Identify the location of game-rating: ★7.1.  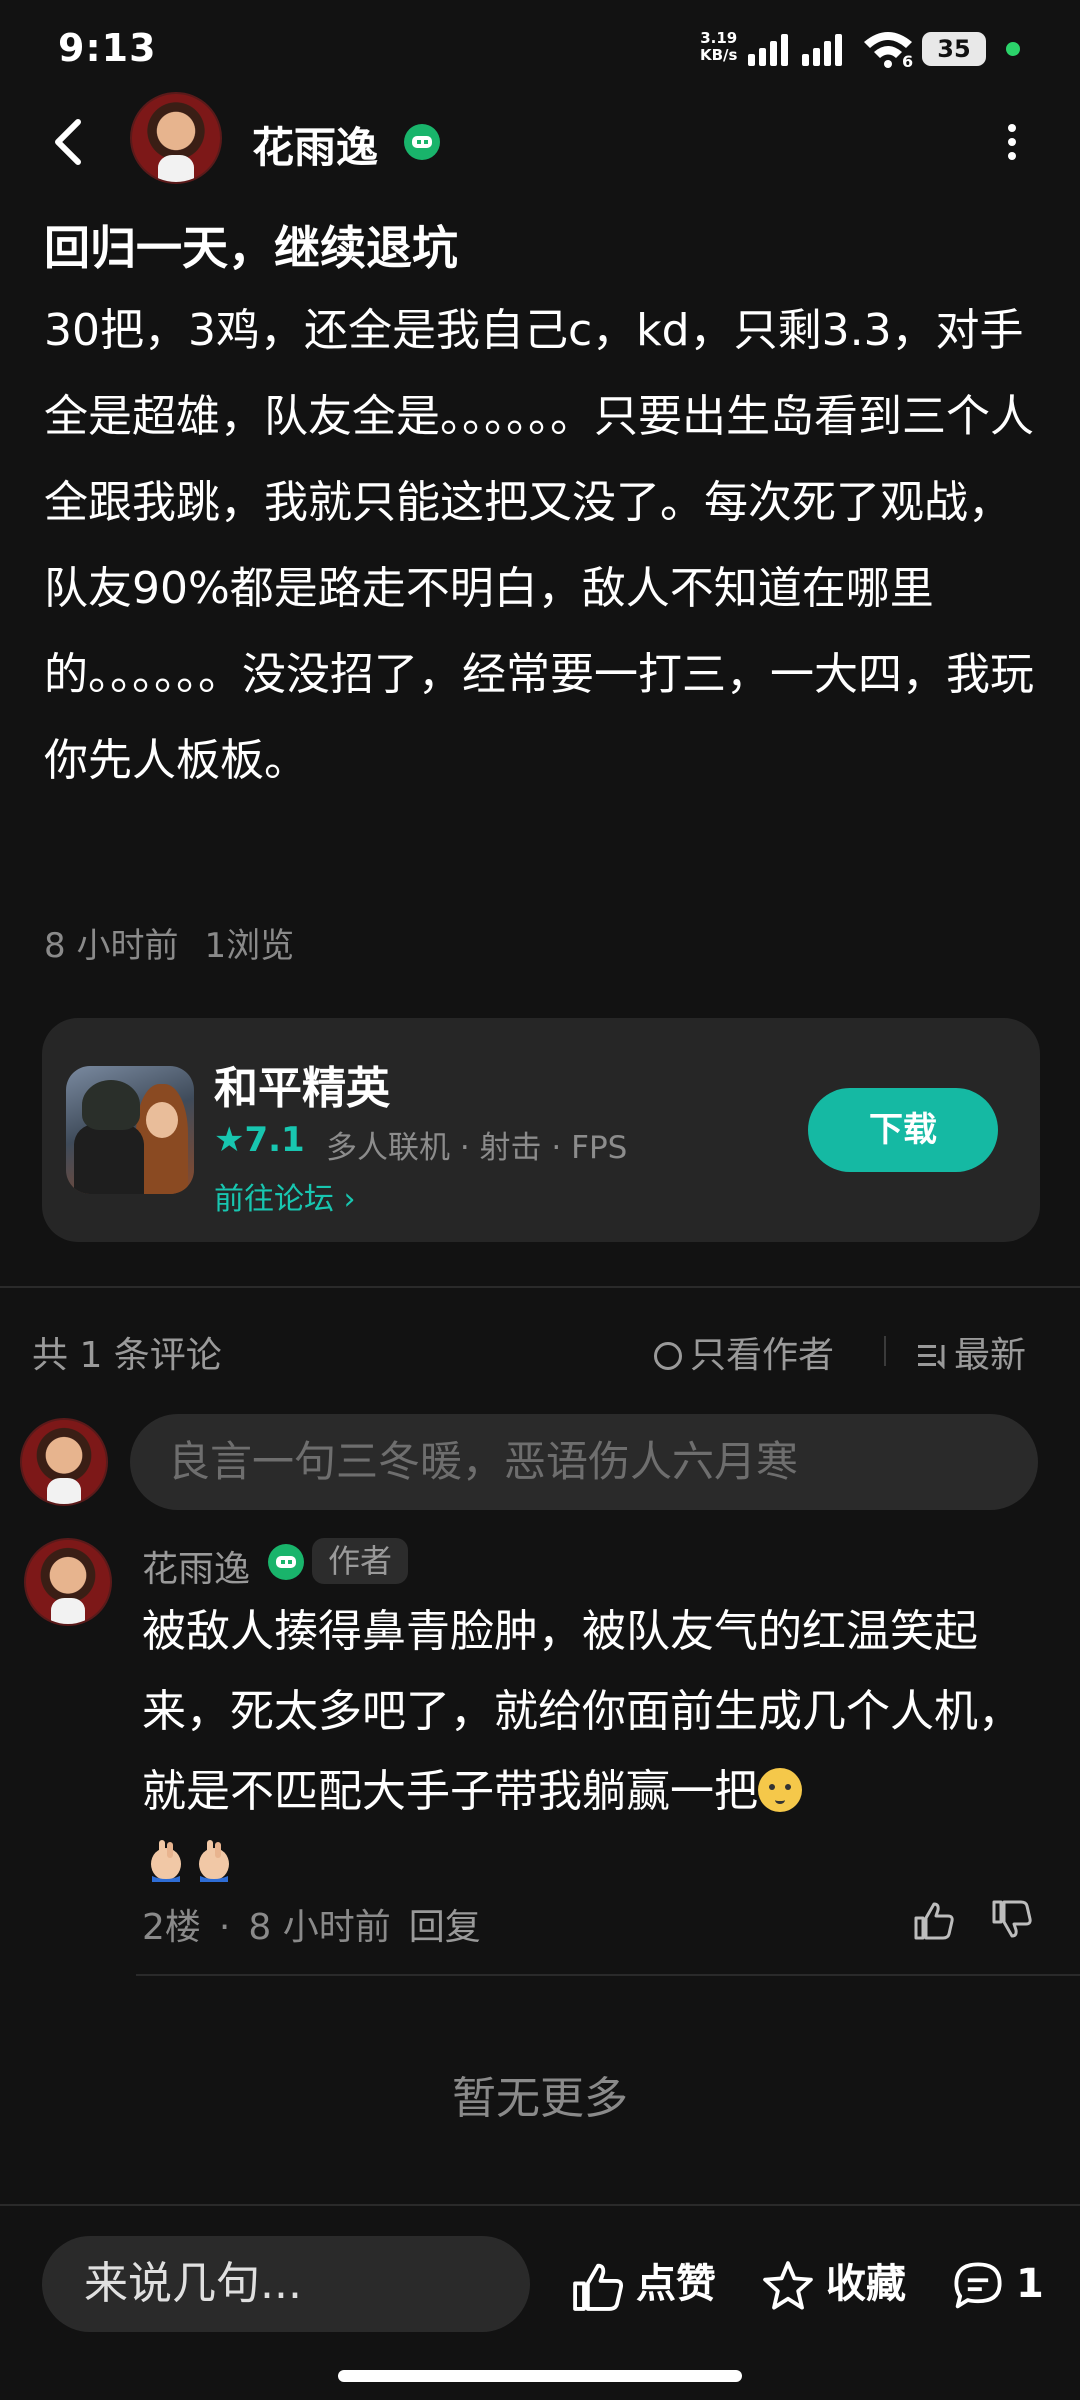
(259, 1140).